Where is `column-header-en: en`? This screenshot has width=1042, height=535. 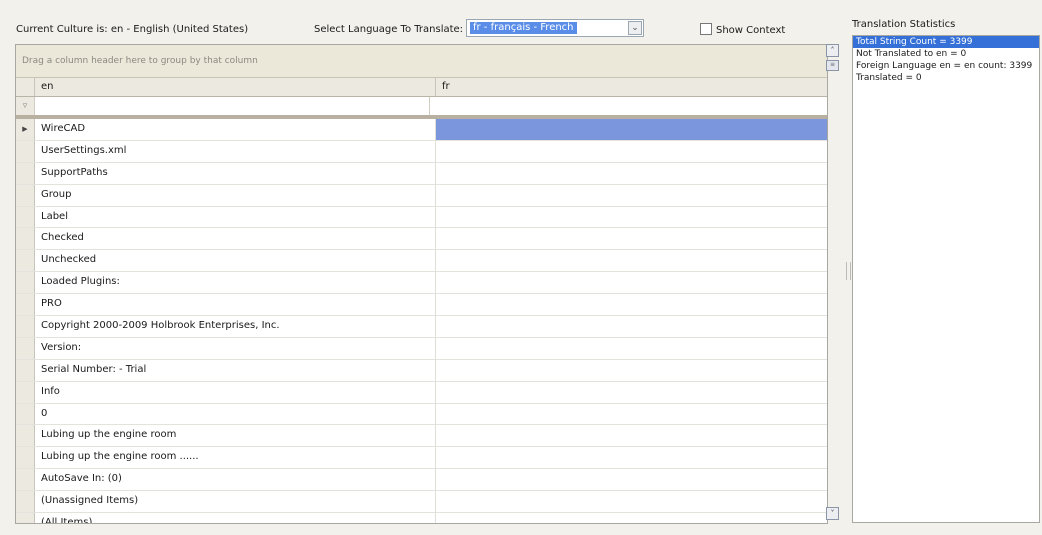
column-header-en: en is located at coordinates (235, 87).